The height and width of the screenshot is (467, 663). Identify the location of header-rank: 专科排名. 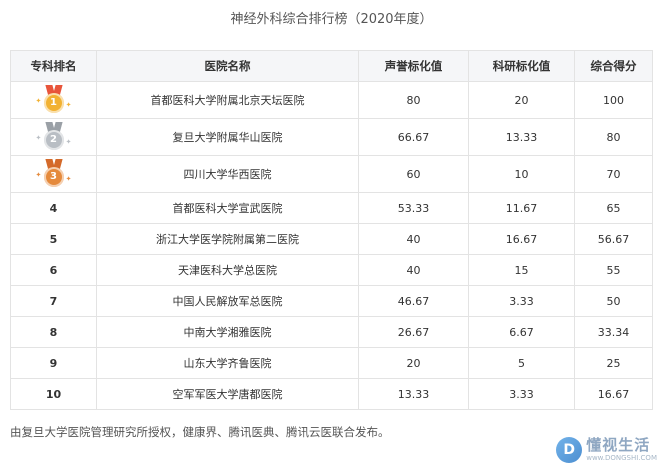
(53, 66).